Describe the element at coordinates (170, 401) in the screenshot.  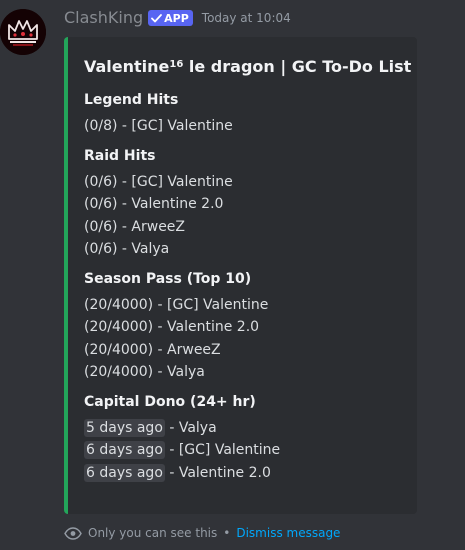
I see `field-name: Capital Dono (24+ hr)` at that location.